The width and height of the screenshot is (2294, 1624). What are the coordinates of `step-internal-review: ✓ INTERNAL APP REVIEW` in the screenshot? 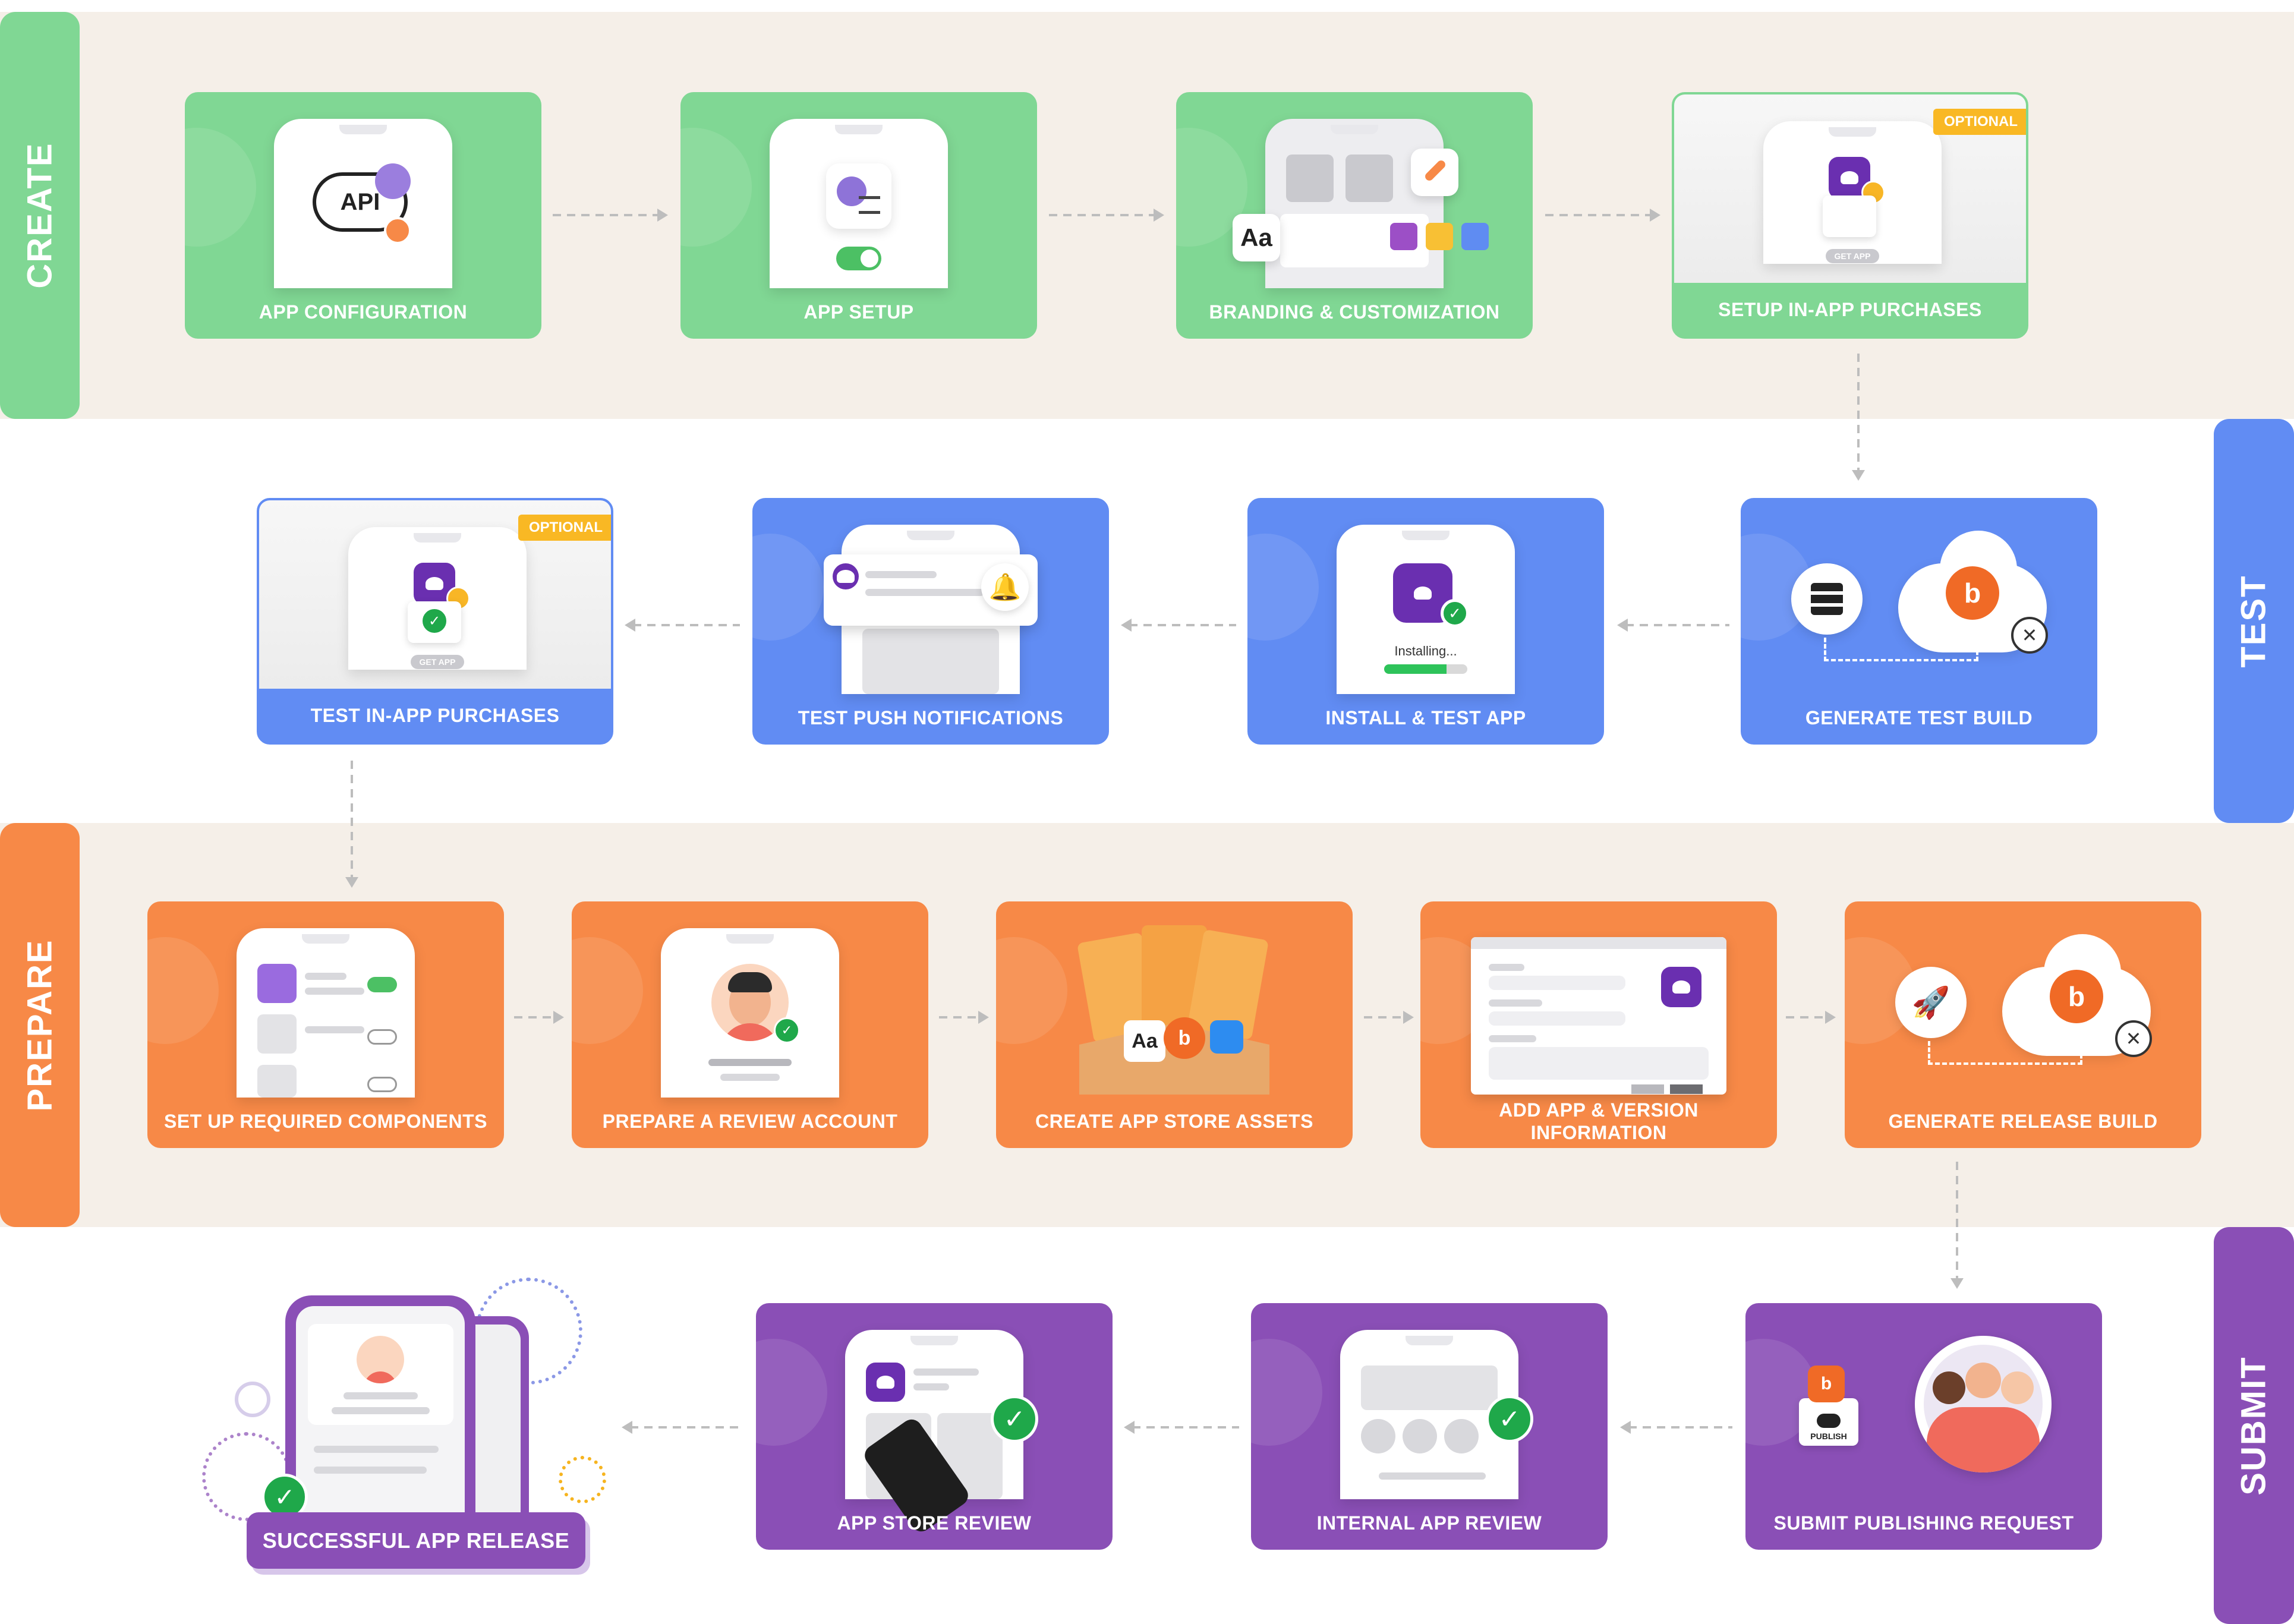 It's located at (1430, 1426).